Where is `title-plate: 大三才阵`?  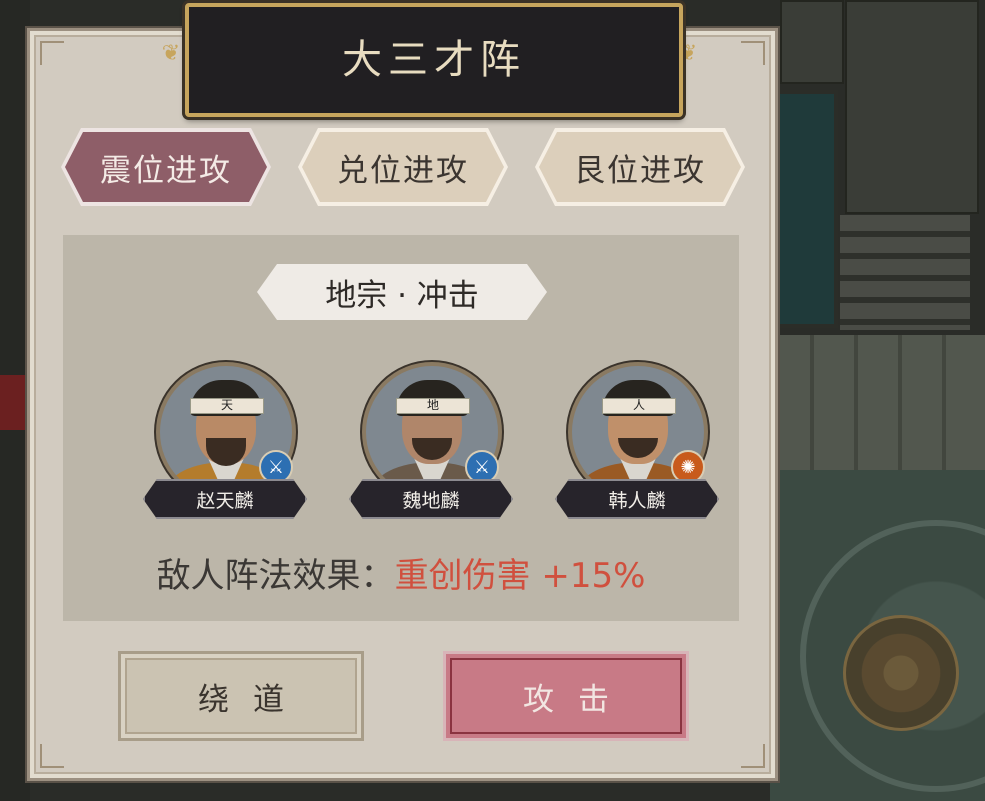 title-plate: 大三才阵 is located at coordinates (434, 60).